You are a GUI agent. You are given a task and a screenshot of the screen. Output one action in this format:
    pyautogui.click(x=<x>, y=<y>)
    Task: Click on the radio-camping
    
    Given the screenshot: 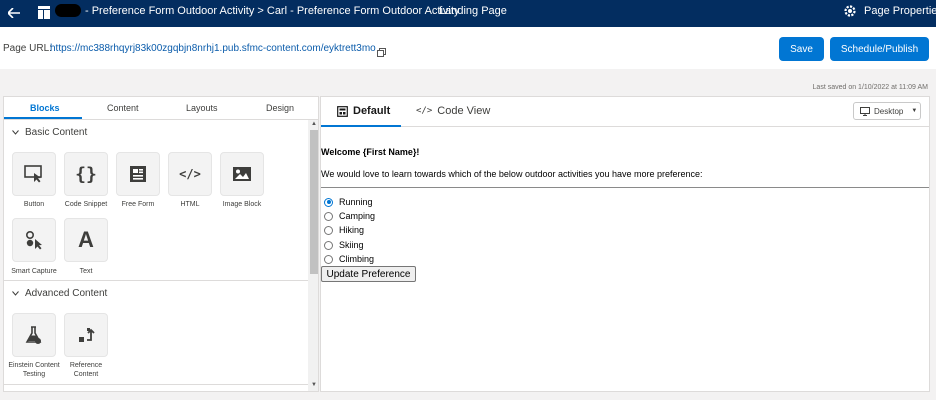 What is the action you would take?
    pyautogui.click(x=328, y=216)
    